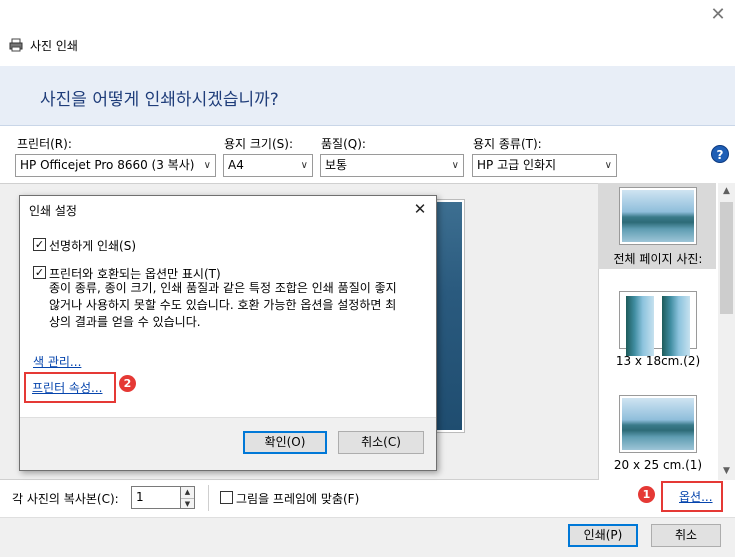  What do you see at coordinates (720, 154) in the screenshot?
I see `help-icon: ?` at bounding box center [720, 154].